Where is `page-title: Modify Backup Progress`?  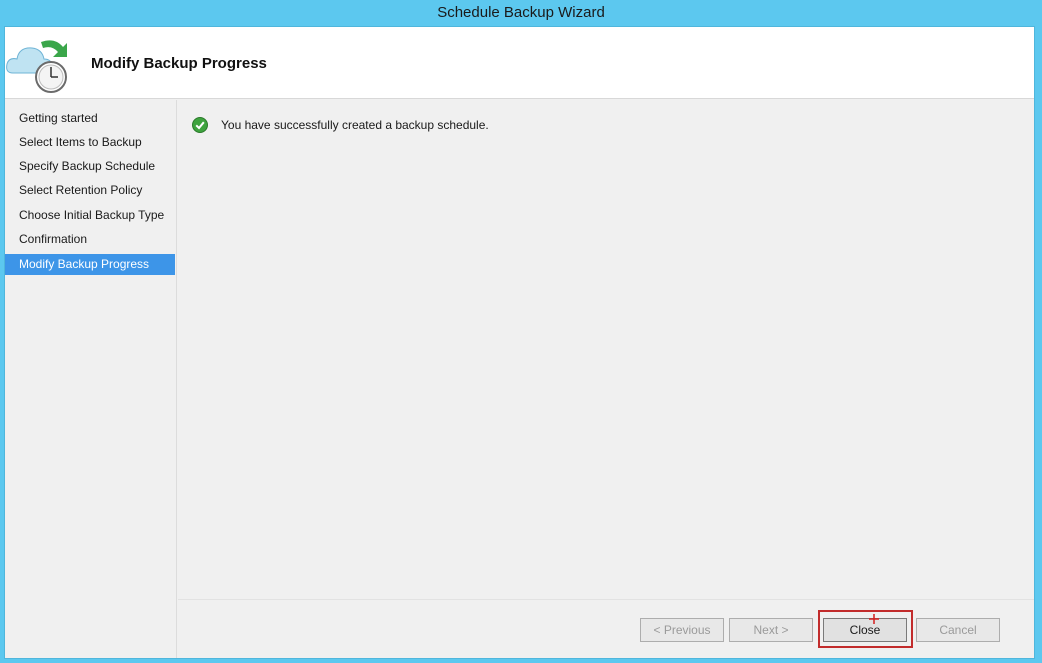 page-title: Modify Backup Progress is located at coordinates (179, 63).